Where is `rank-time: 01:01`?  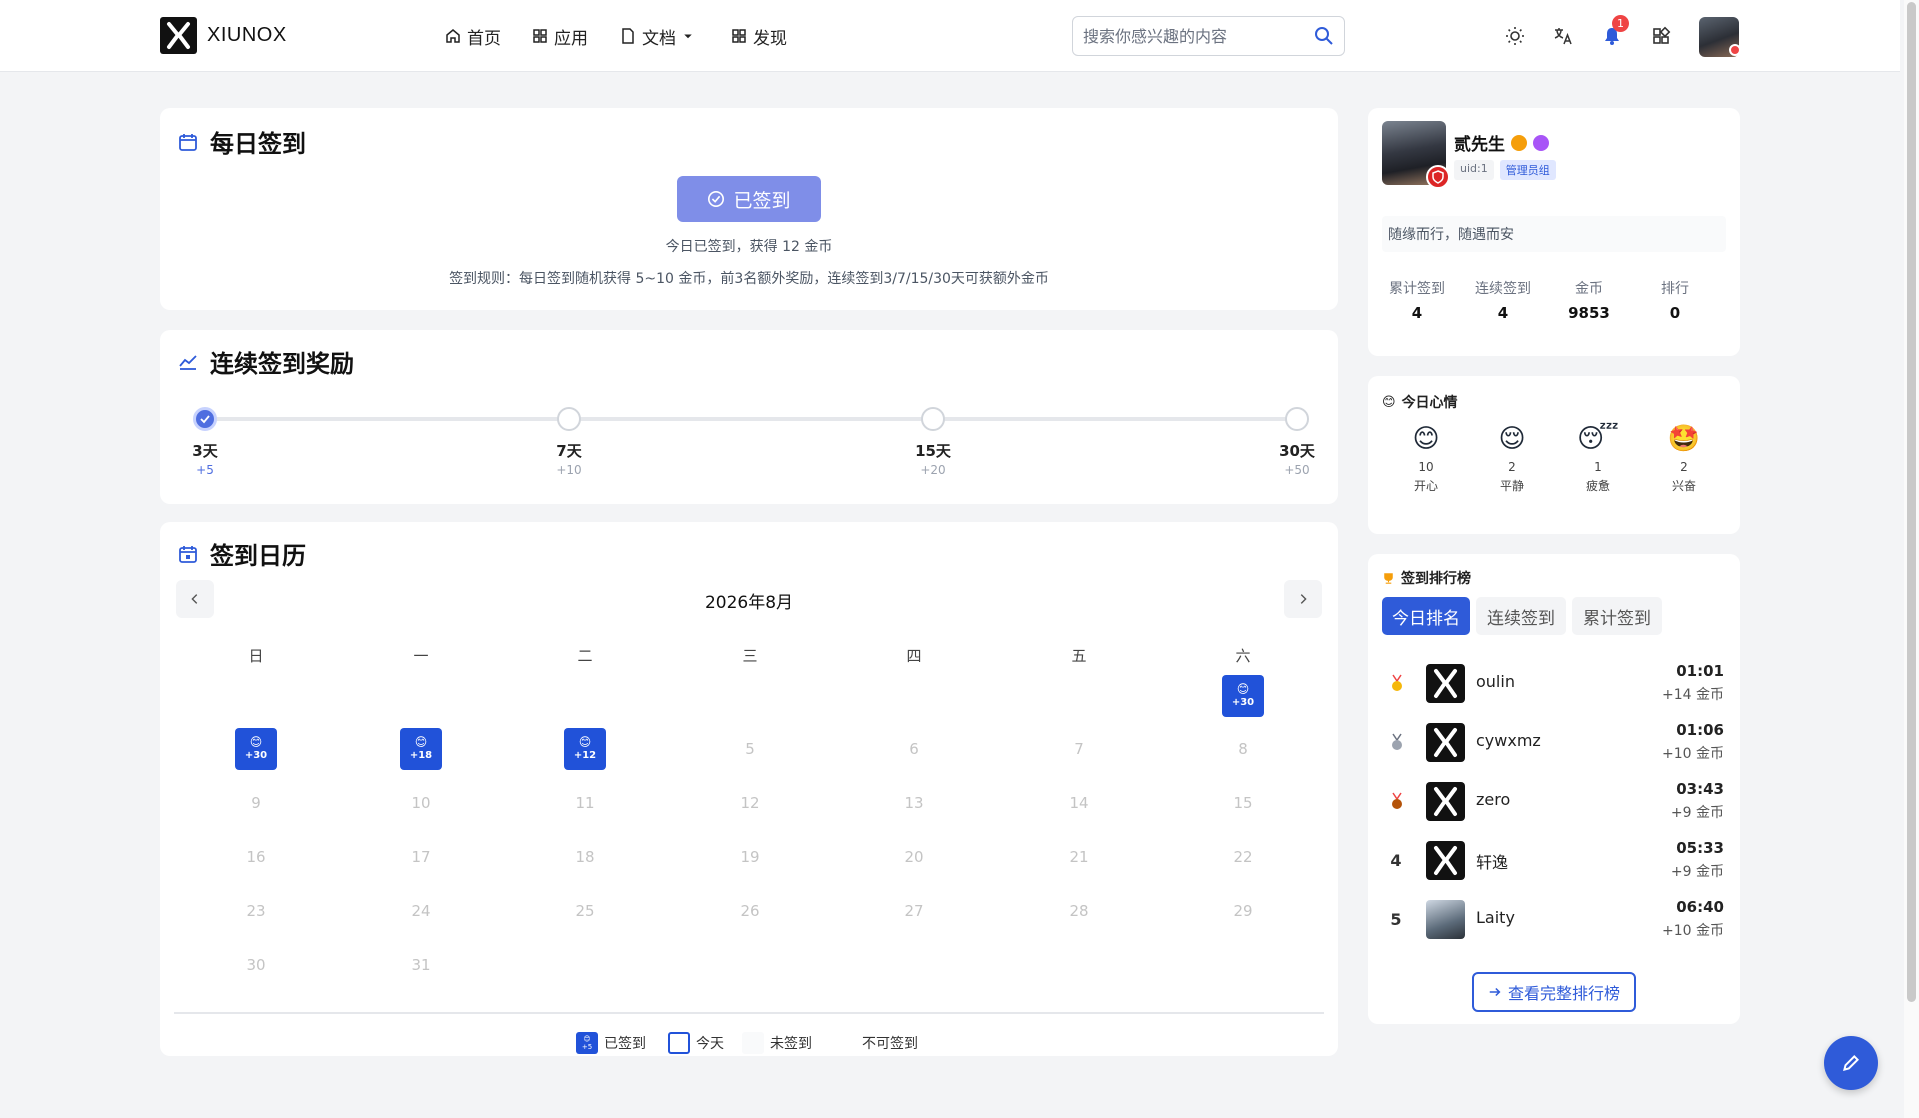
rank-time: 01:01 is located at coordinates (1700, 671).